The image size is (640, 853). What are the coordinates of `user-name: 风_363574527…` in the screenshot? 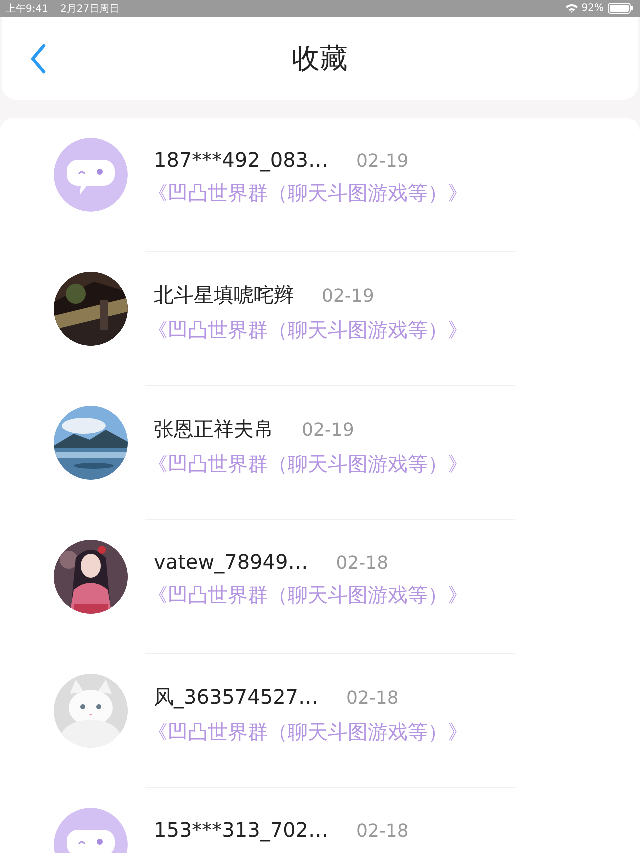 It's located at (236, 697).